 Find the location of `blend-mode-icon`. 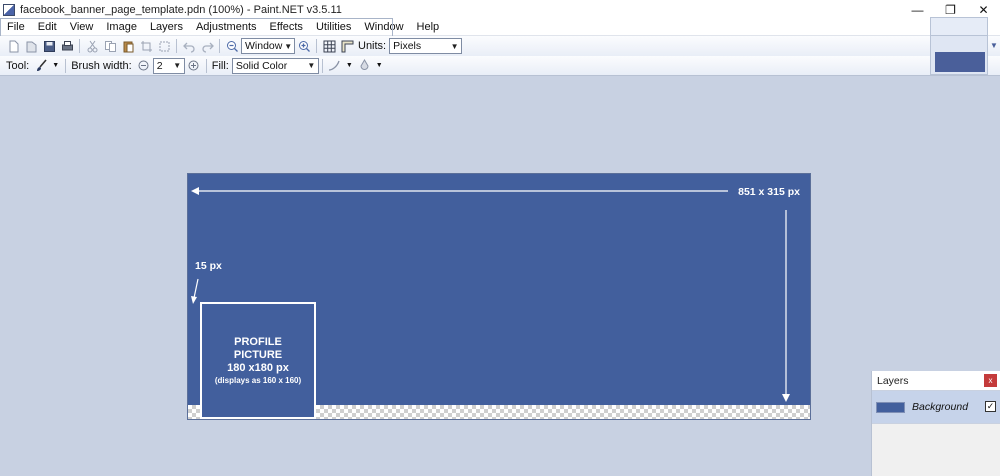

blend-mode-icon is located at coordinates (365, 66).